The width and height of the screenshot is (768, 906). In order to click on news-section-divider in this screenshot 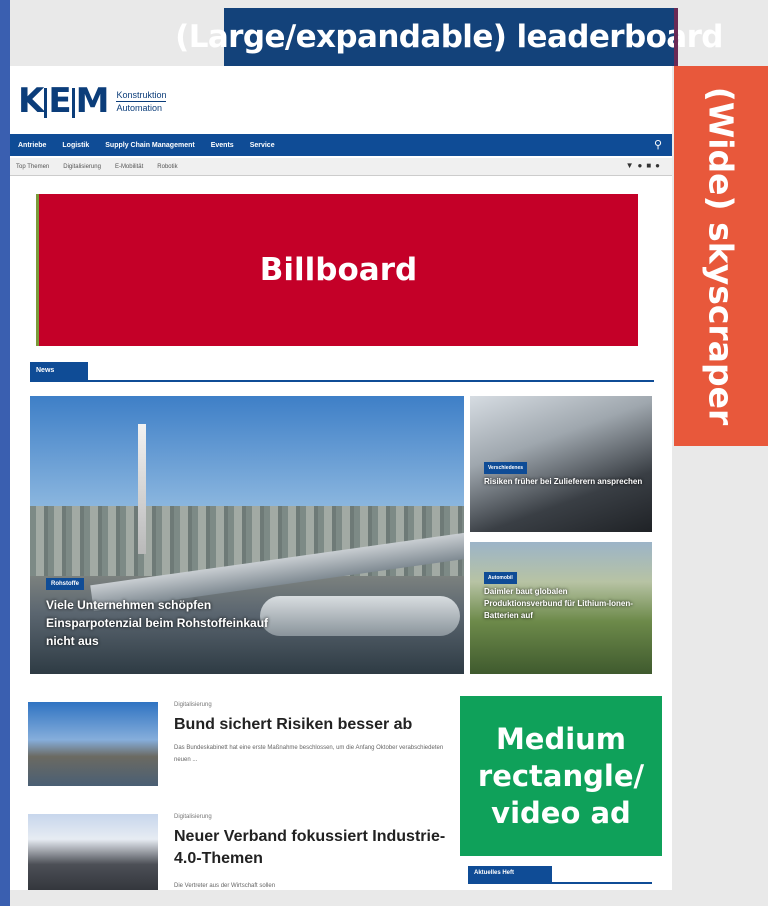, I will do `click(342, 381)`.